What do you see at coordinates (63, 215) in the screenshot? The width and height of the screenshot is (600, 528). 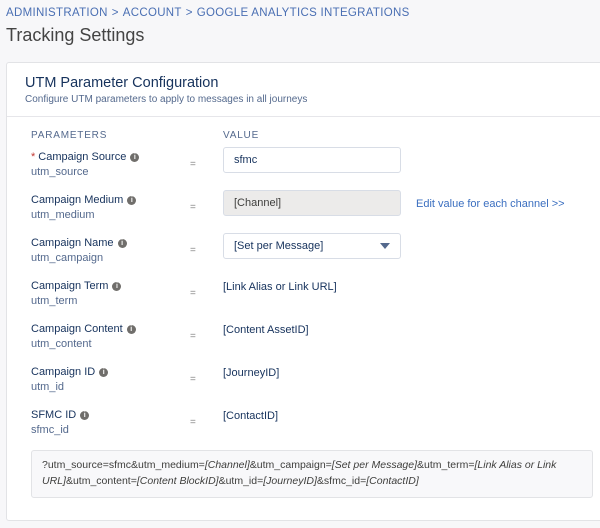 I see `param-key: utm_medium` at bounding box center [63, 215].